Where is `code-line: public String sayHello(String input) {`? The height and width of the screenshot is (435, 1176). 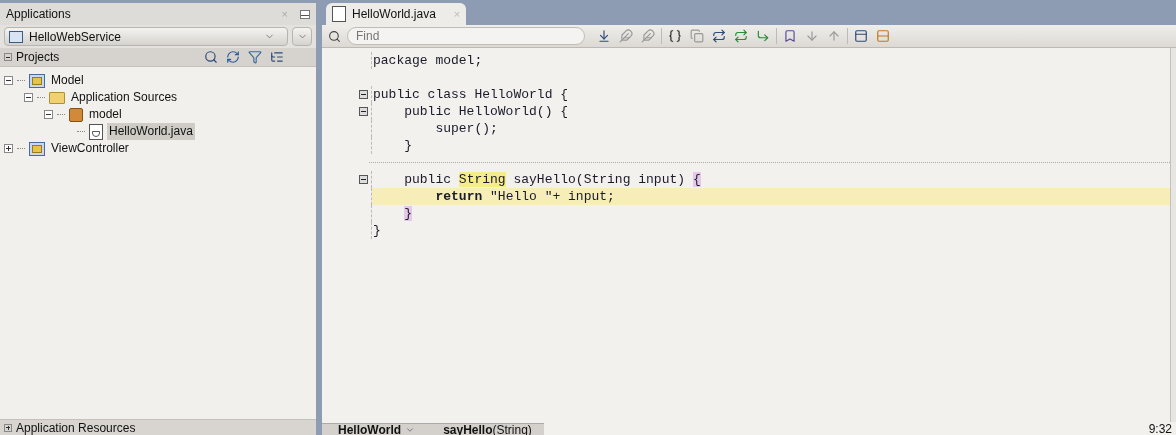 code-line: public String sayHello(String input) { is located at coordinates (552, 179).